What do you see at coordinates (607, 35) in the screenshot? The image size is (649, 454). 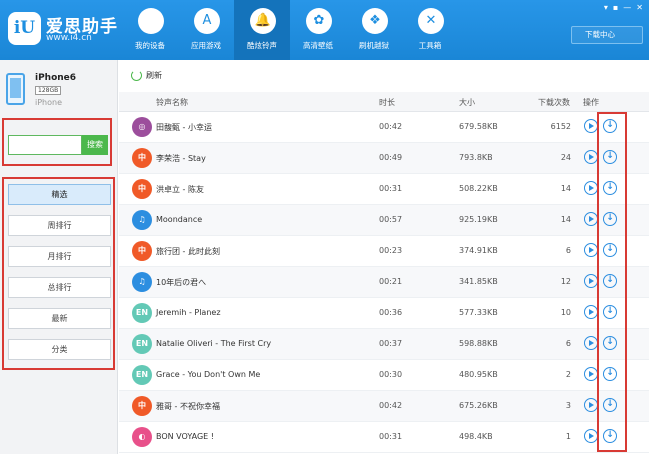 I see `download-center-button: 下载中心` at bounding box center [607, 35].